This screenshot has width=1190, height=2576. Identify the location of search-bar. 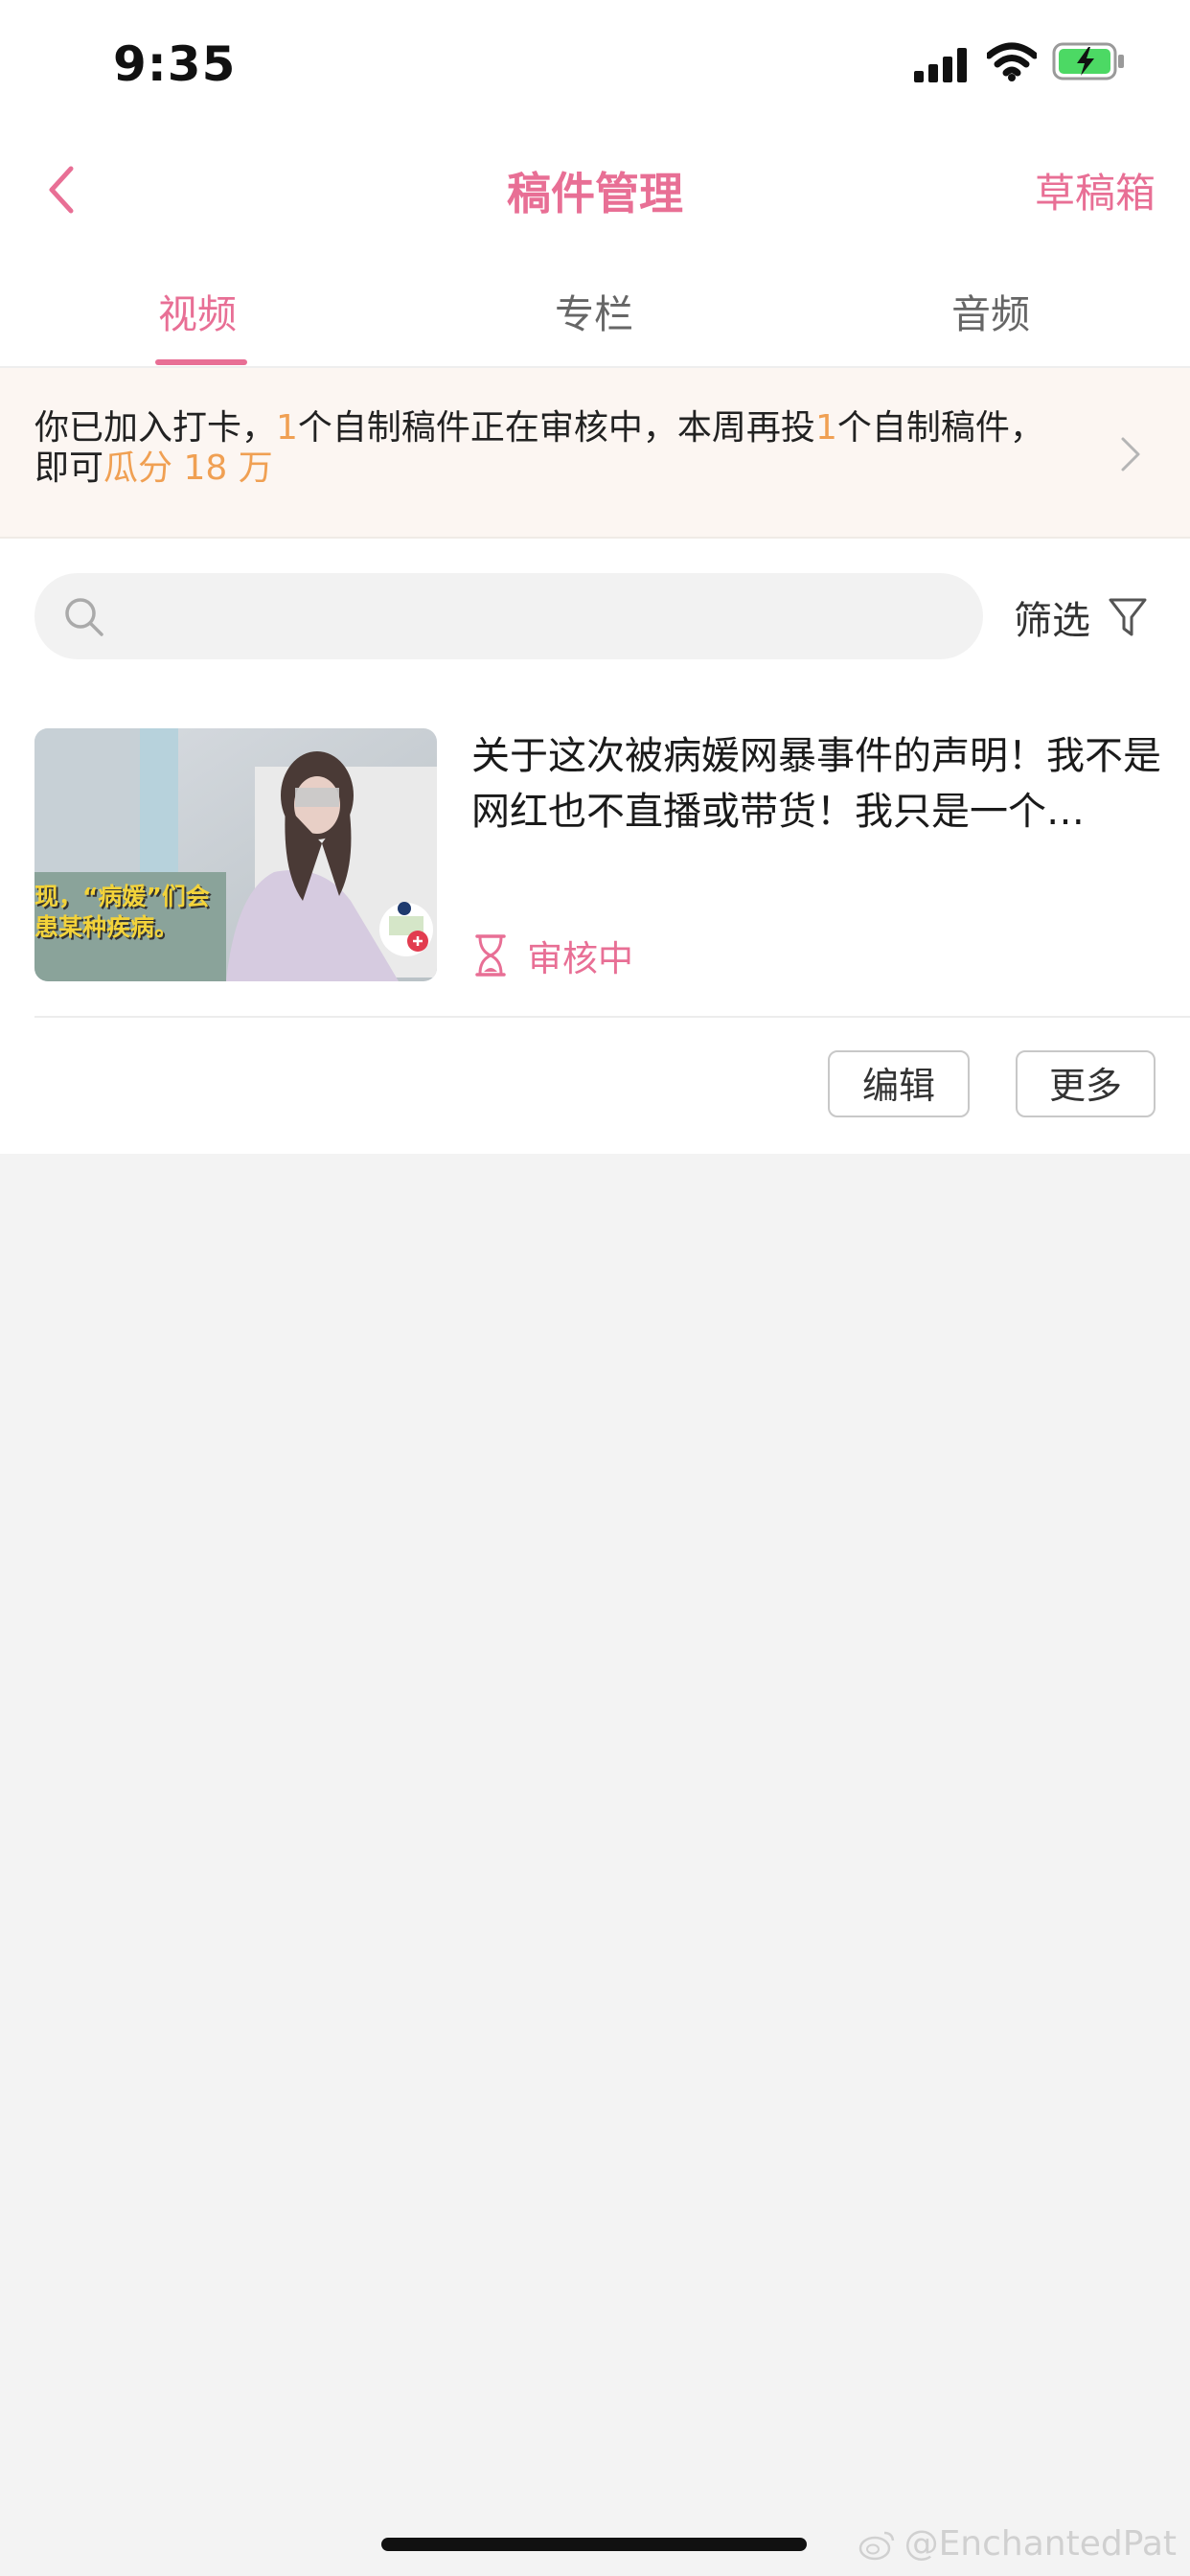
(509, 616).